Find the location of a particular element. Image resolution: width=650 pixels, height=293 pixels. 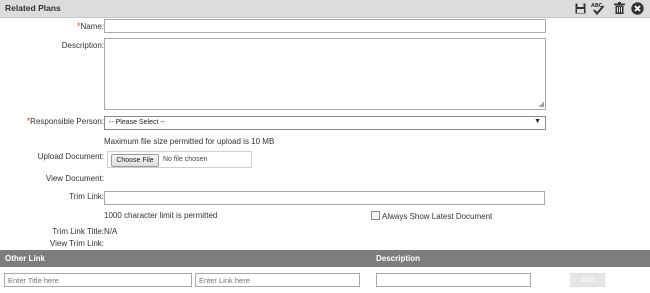

section-header: Related Plans ABC is located at coordinates (325, 9).